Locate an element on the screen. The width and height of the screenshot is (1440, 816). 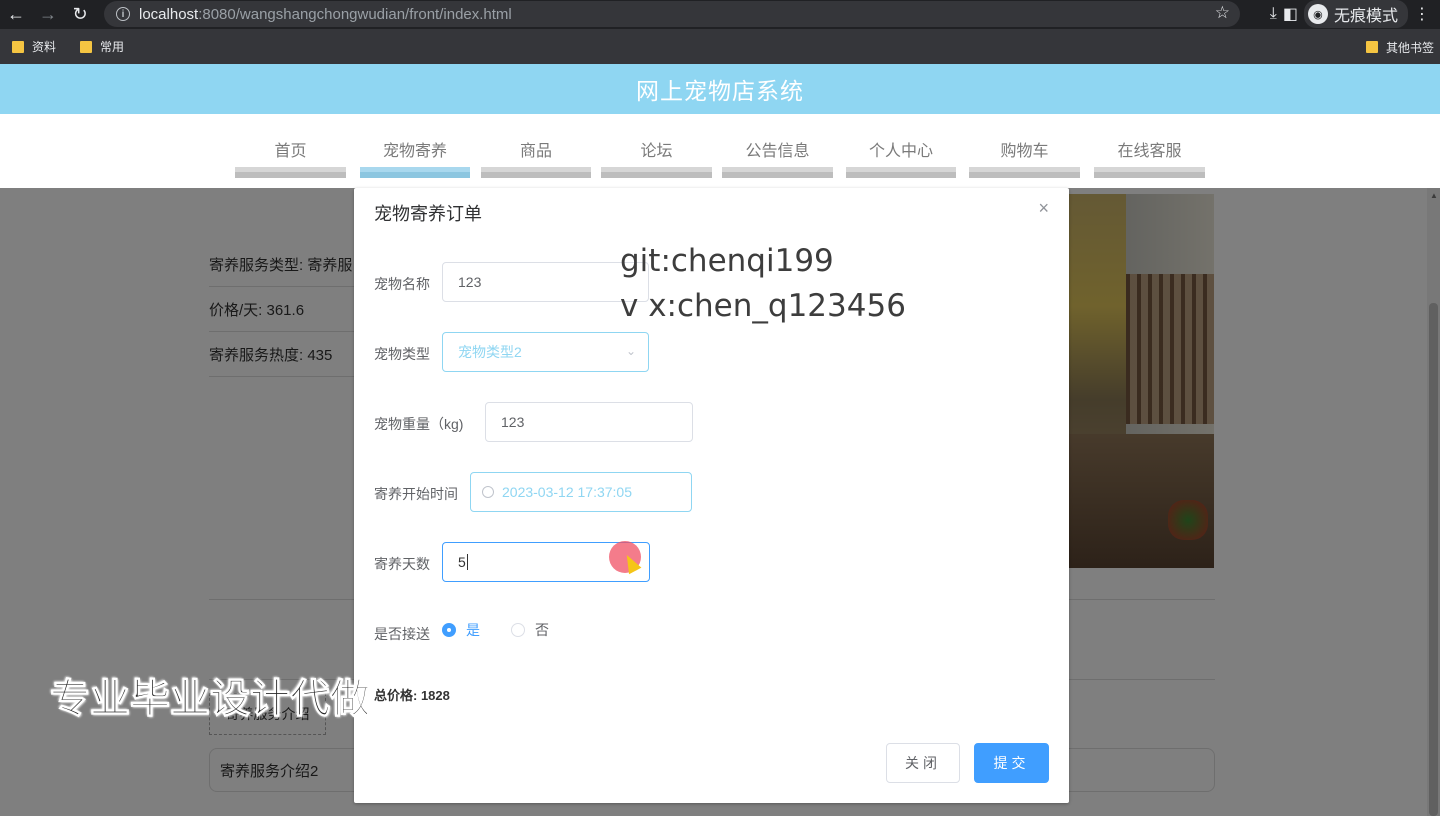
pickup-no-radio: 否 is located at coordinates (530, 630).